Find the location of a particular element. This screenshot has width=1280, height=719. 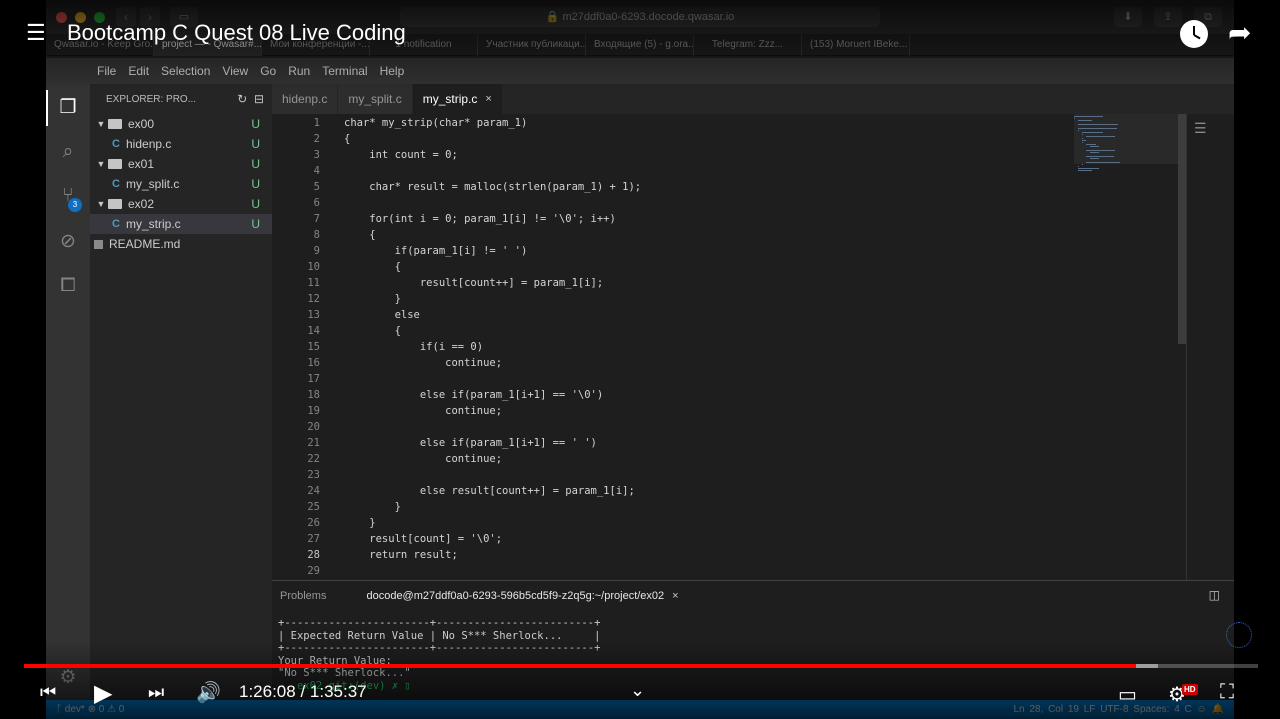

tree-item-label: my_strip.c is located at coordinates (153, 224).